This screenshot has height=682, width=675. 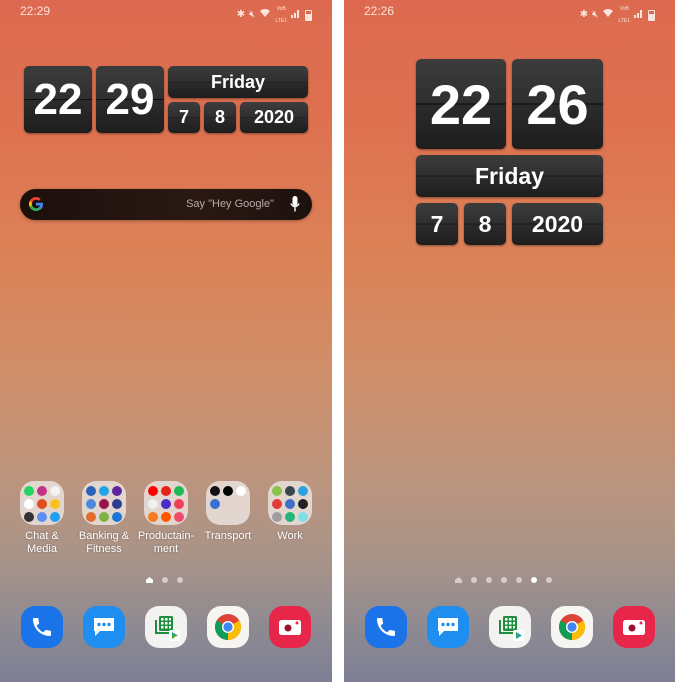 What do you see at coordinates (117, 517) in the screenshot?
I see `health-icon` at bounding box center [117, 517].